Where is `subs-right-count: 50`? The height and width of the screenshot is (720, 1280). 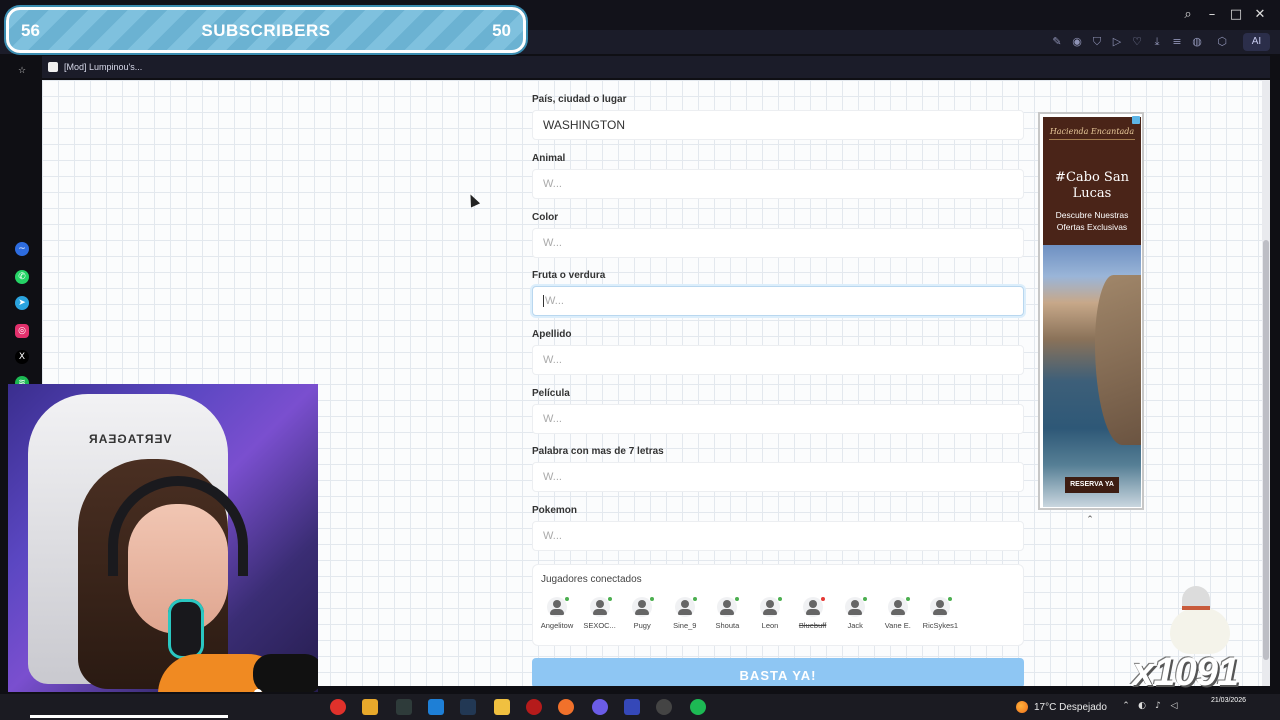
subs-right-count: 50 is located at coordinates (501, 30).